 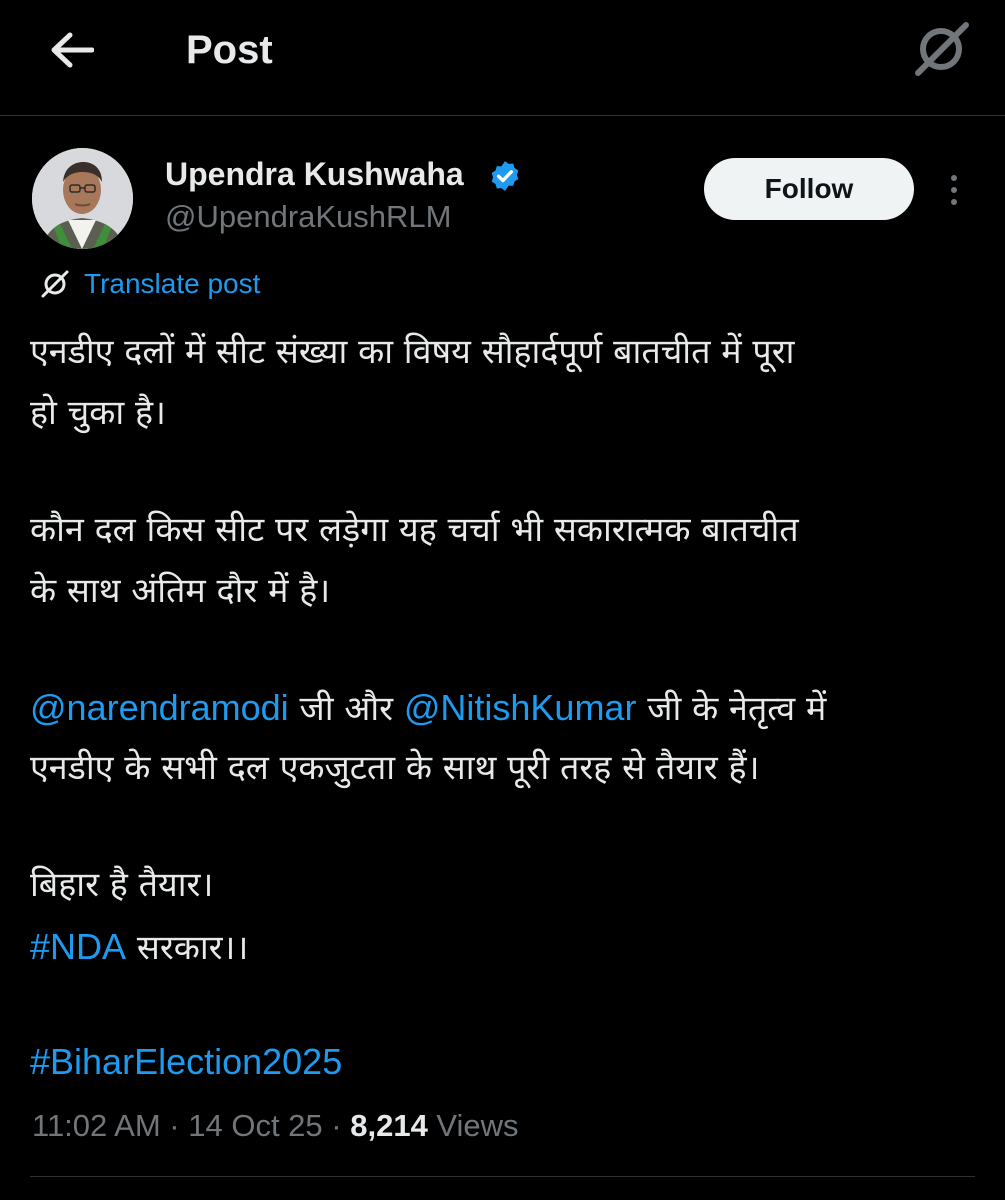 I want to click on divider, so click(x=502, y=1176).